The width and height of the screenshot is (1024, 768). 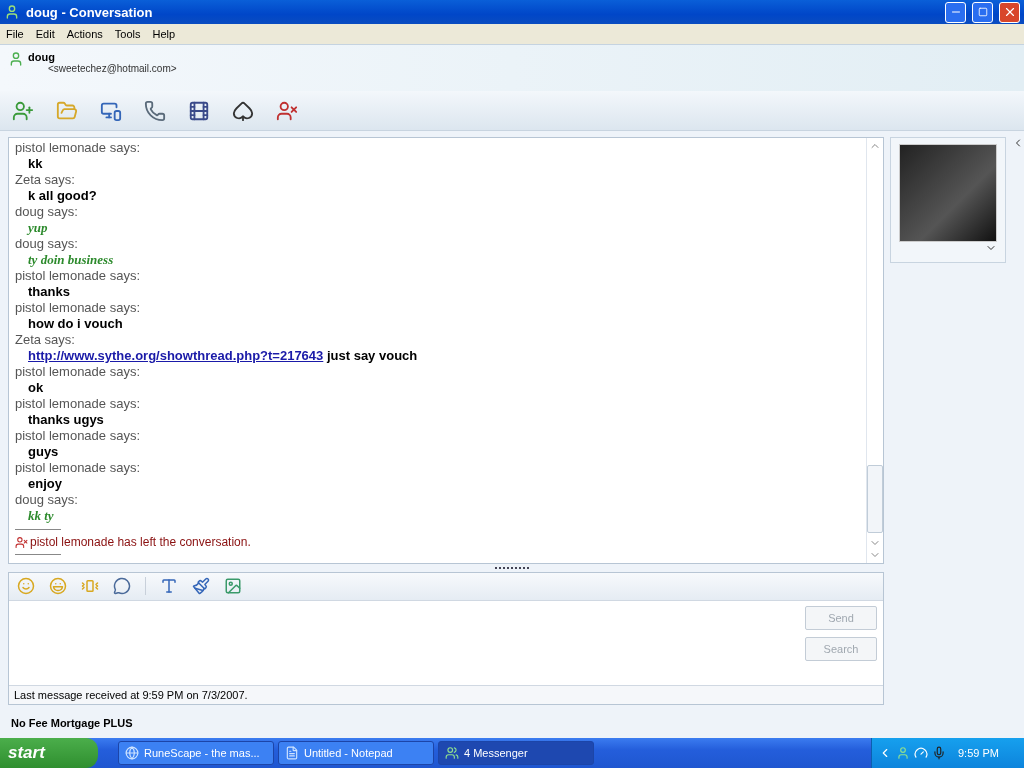 What do you see at coordinates (155, 110) in the screenshot?
I see `phone-icon` at bounding box center [155, 110].